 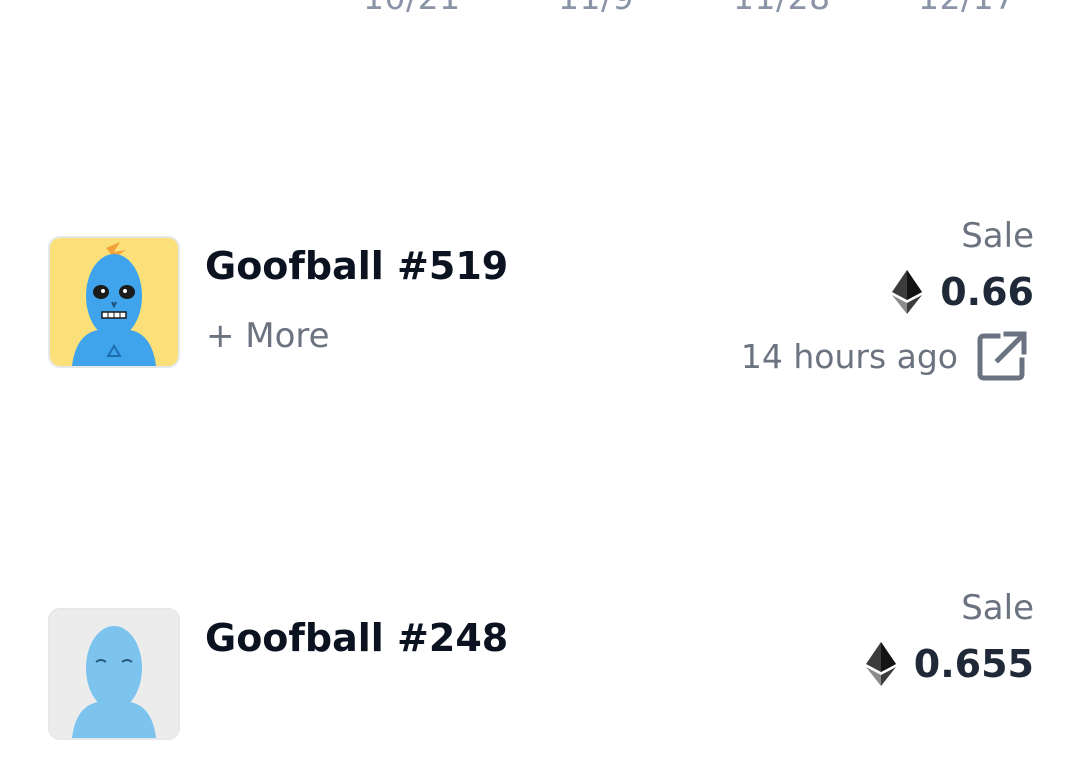 I want to click on price-display: 0.66, so click(x=963, y=292).